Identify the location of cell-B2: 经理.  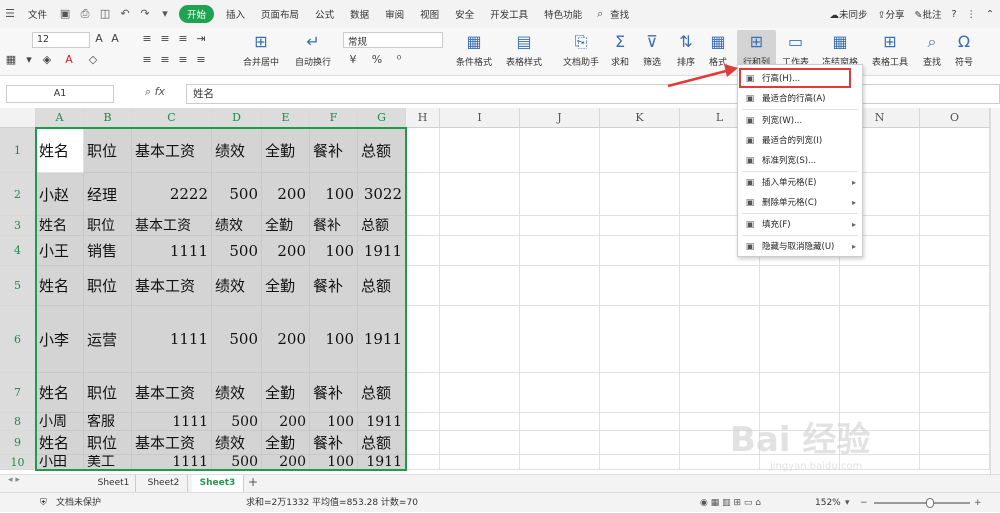
(108, 194).